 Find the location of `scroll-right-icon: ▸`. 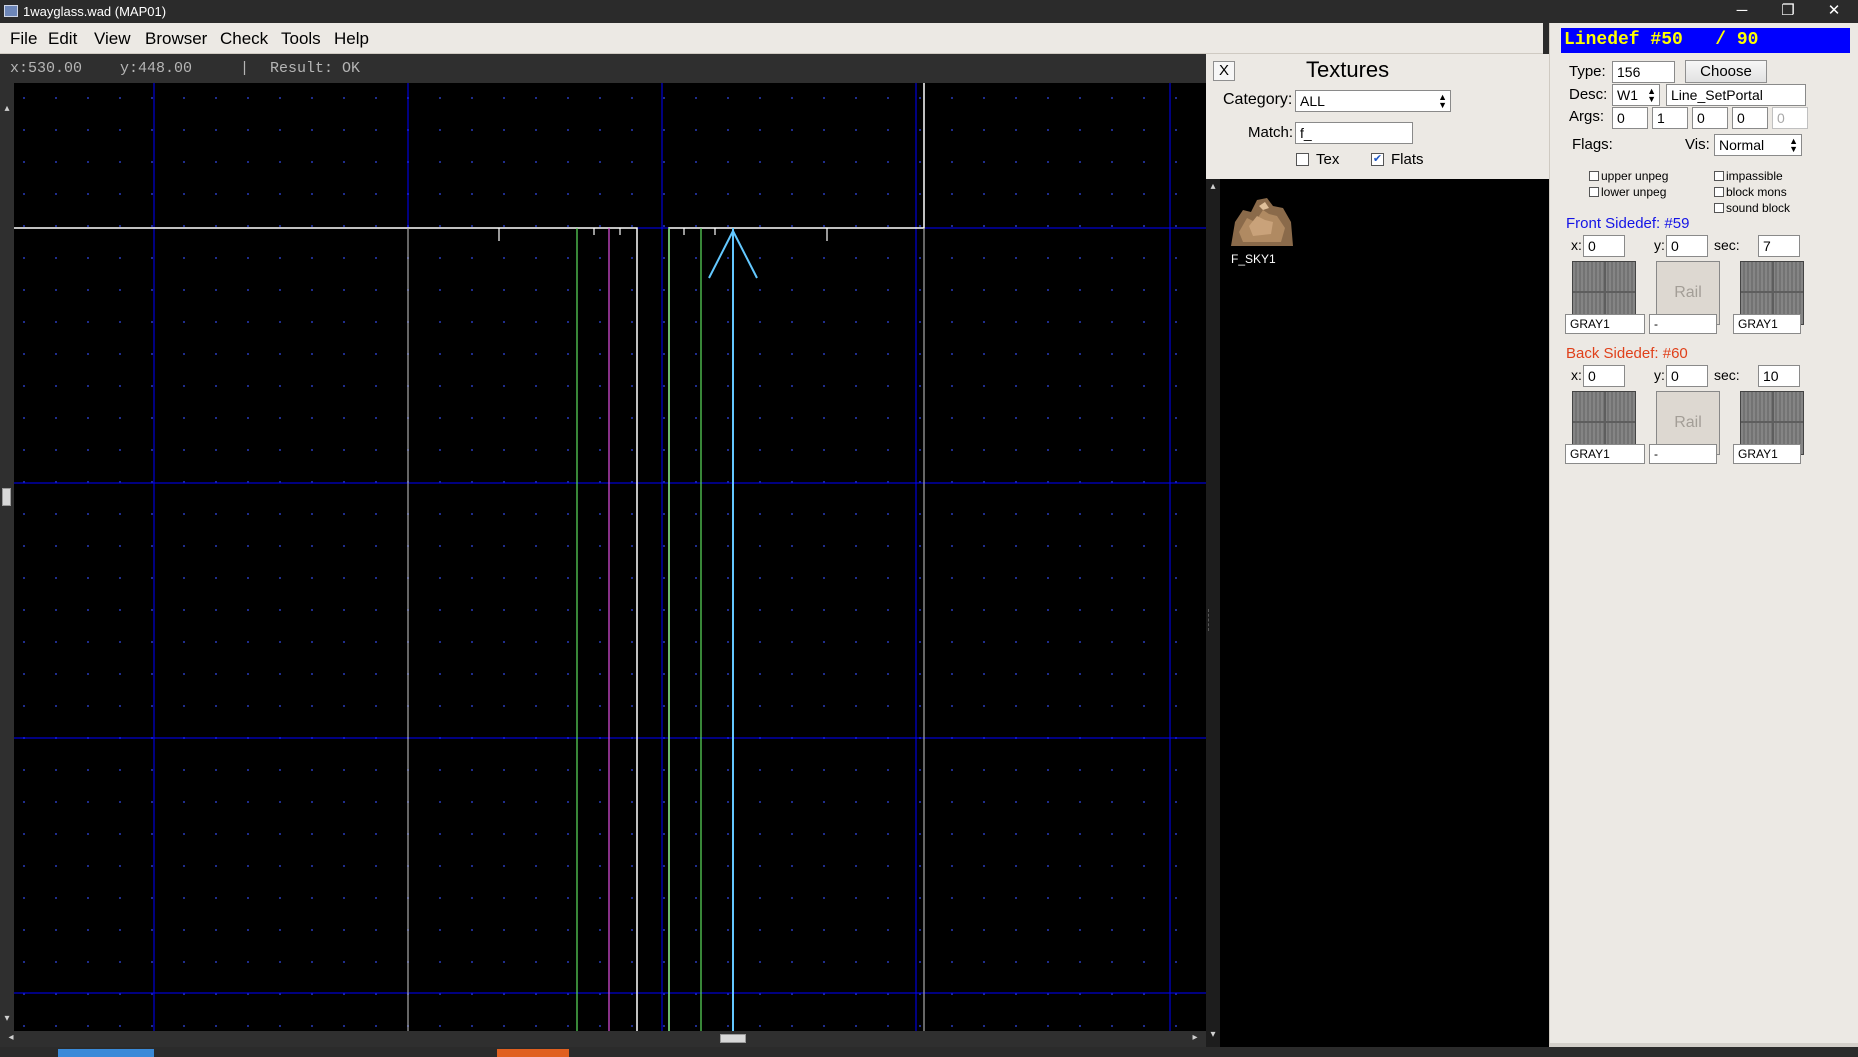

scroll-right-icon: ▸ is located at coordinates (1195, 1037).